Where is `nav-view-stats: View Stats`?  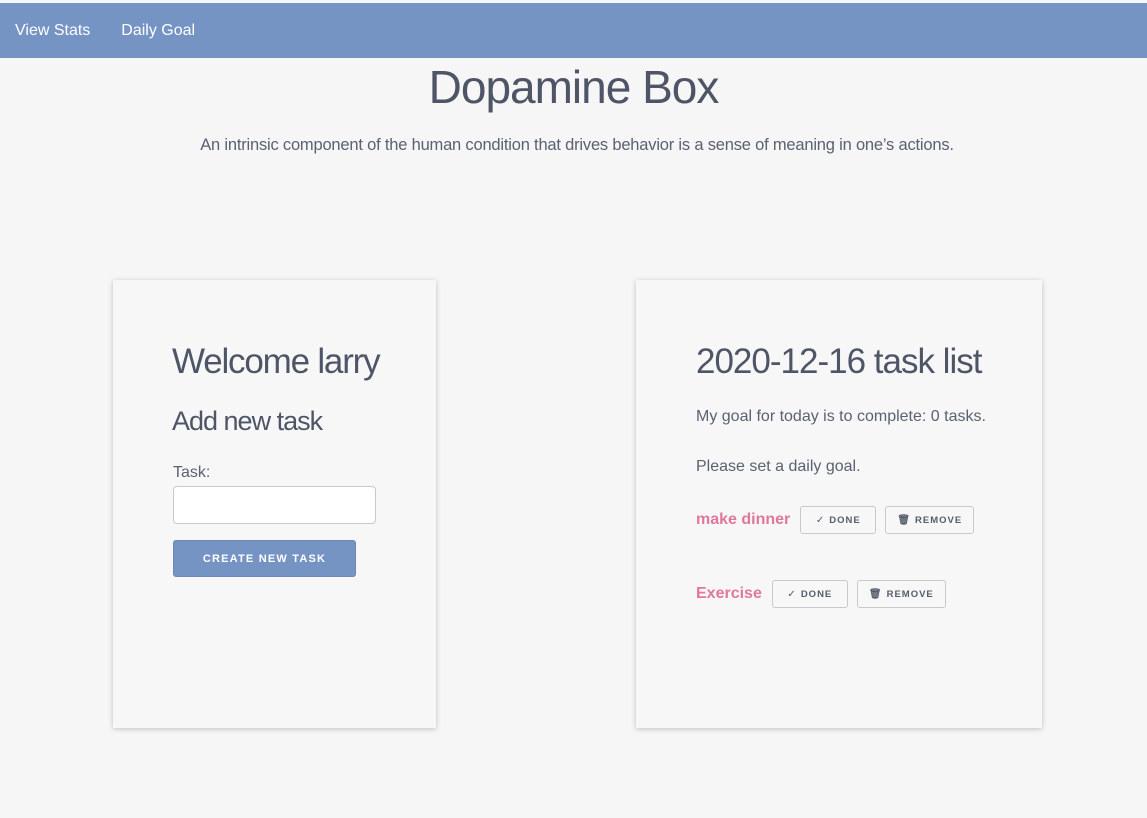
nav-view-stats: View Stats is located at coordinates (52, 31).